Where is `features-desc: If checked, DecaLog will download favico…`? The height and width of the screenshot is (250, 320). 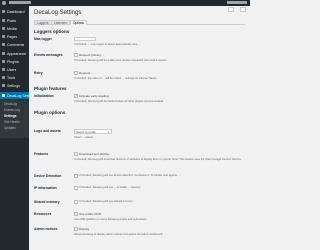 features-desc: If checked, DecaLog will download favico… is located at coordinates (158, 159).